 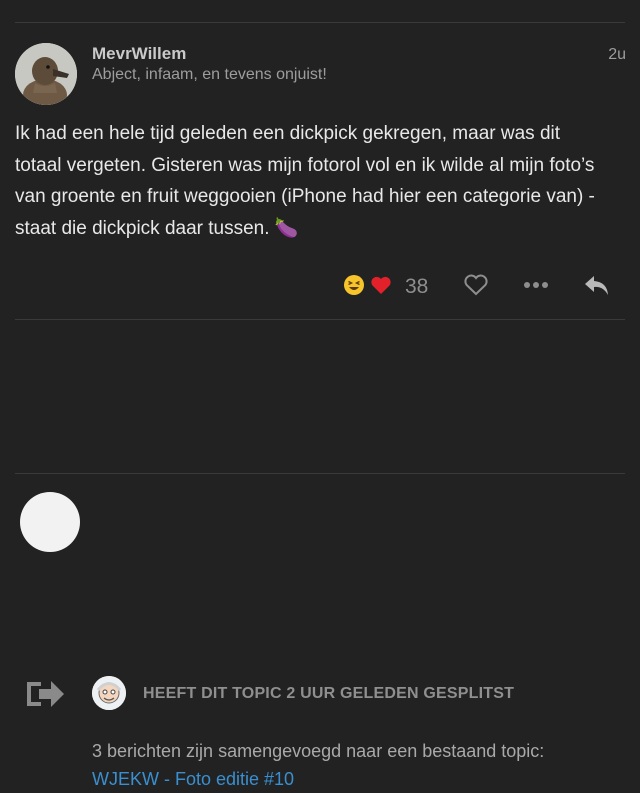 What do you see at coordinates (209, 74) in the screenshot?
I see `post-user-title: Abject, infaam, en tevens onjuist!` at bounding box center [209, 74].